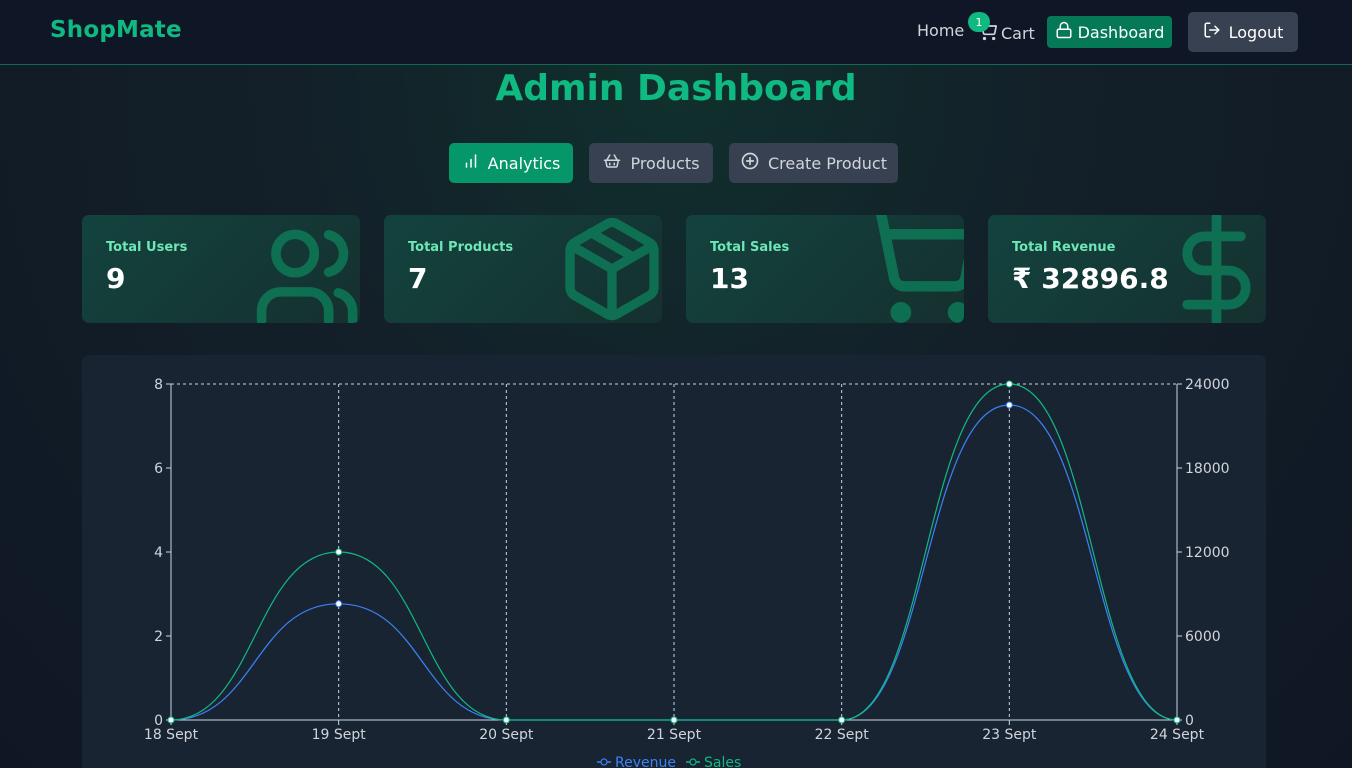  I want to click on logout-label: Logout, so click(1256, 32).